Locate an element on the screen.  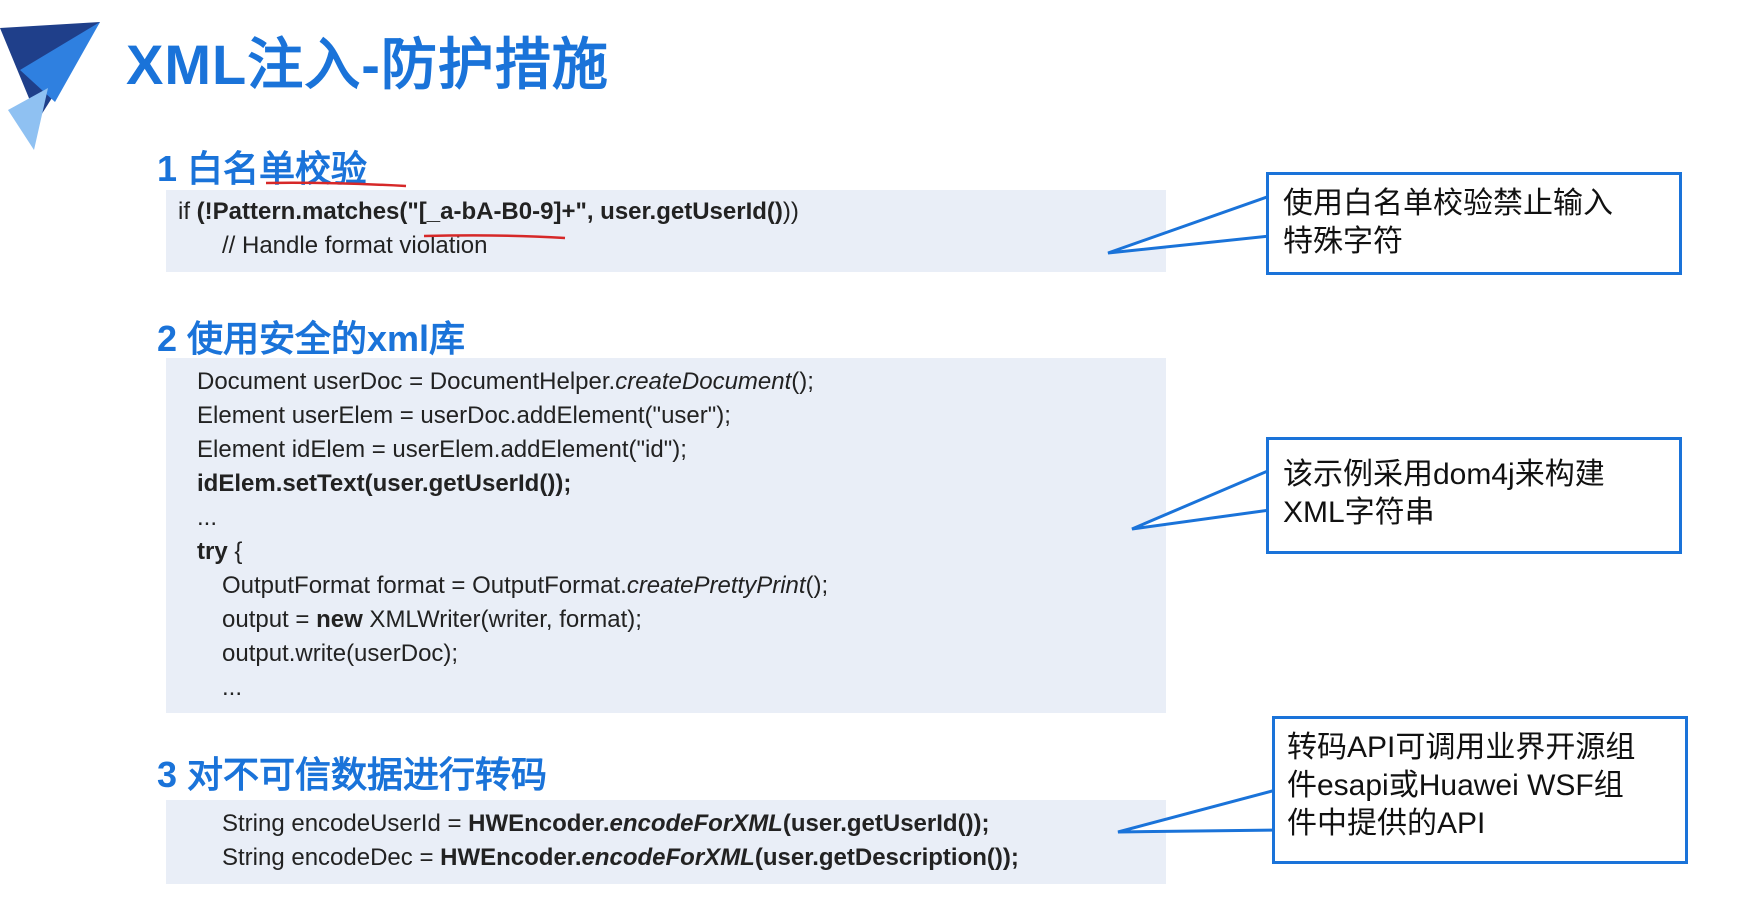
red-underline-heading is located at coordinates (336, 184).